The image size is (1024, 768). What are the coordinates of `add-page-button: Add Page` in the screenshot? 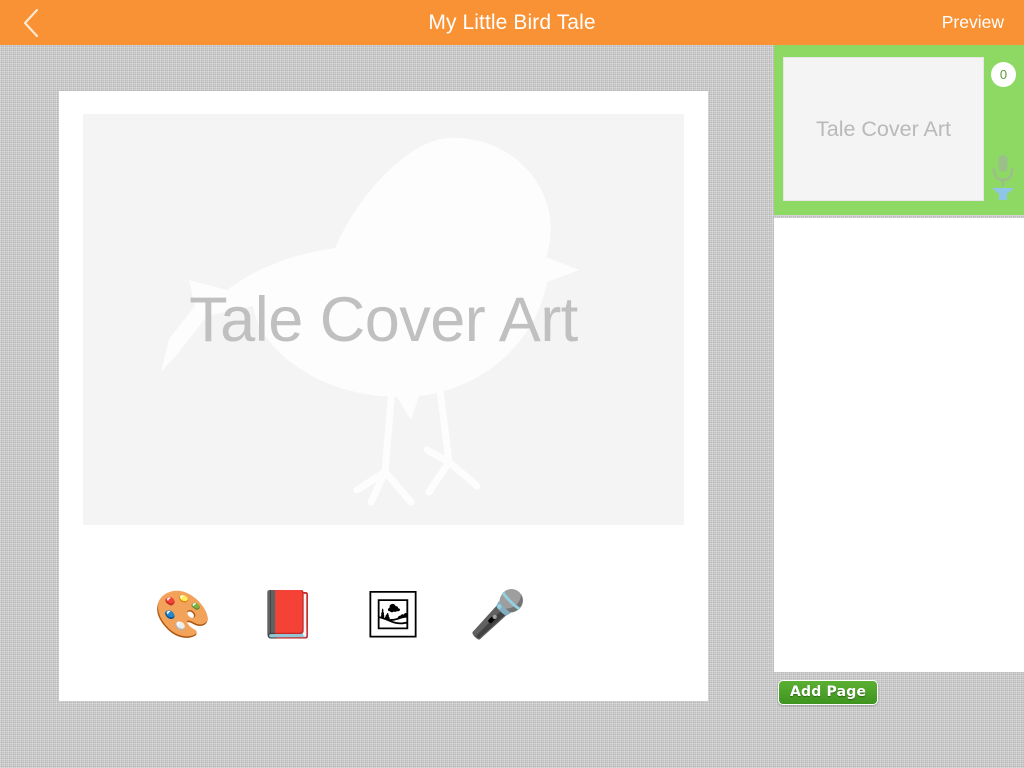 It's located at (828, 692).